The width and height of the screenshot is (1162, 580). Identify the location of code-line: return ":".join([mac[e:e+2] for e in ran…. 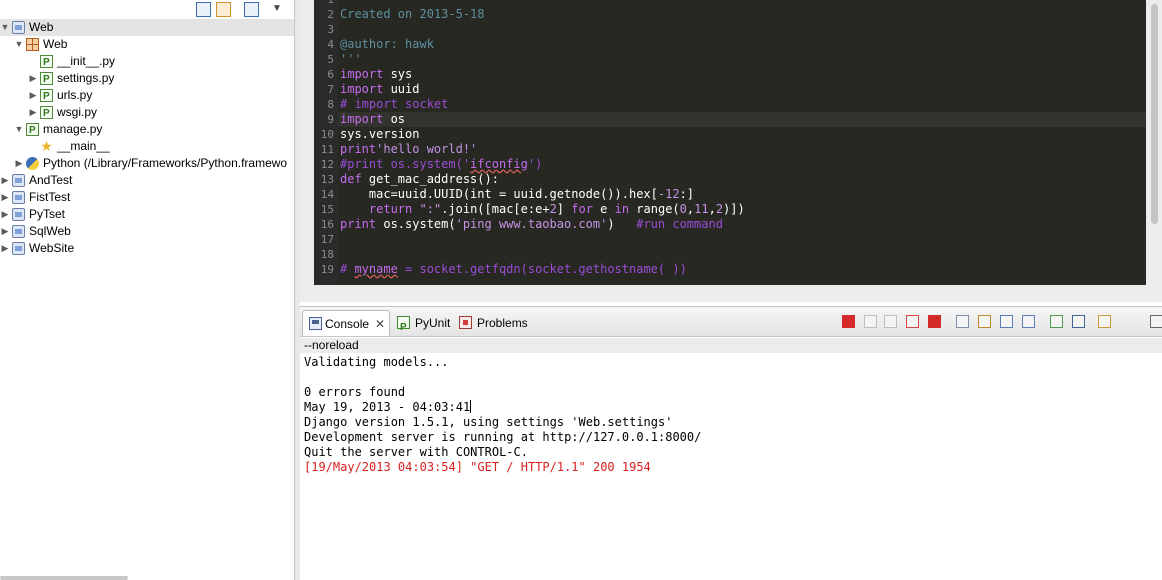
(541, 209).